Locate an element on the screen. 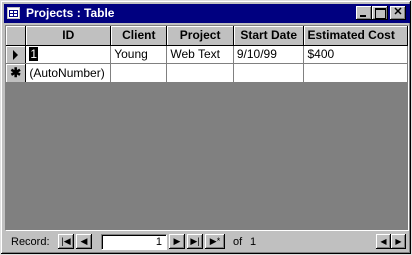 This screenshot has height=255, width=412. record-selector is located at coordinates (16, 54).